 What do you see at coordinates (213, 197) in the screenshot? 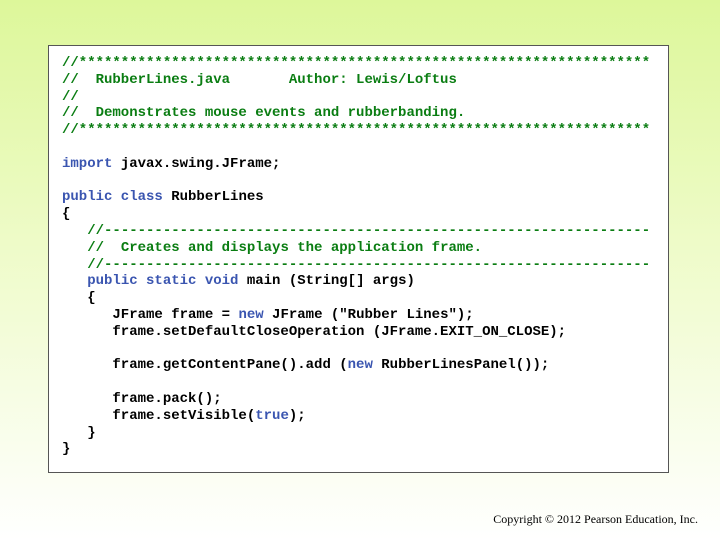
I see `code-text: RubberLines` at bounding box center [213, 197].